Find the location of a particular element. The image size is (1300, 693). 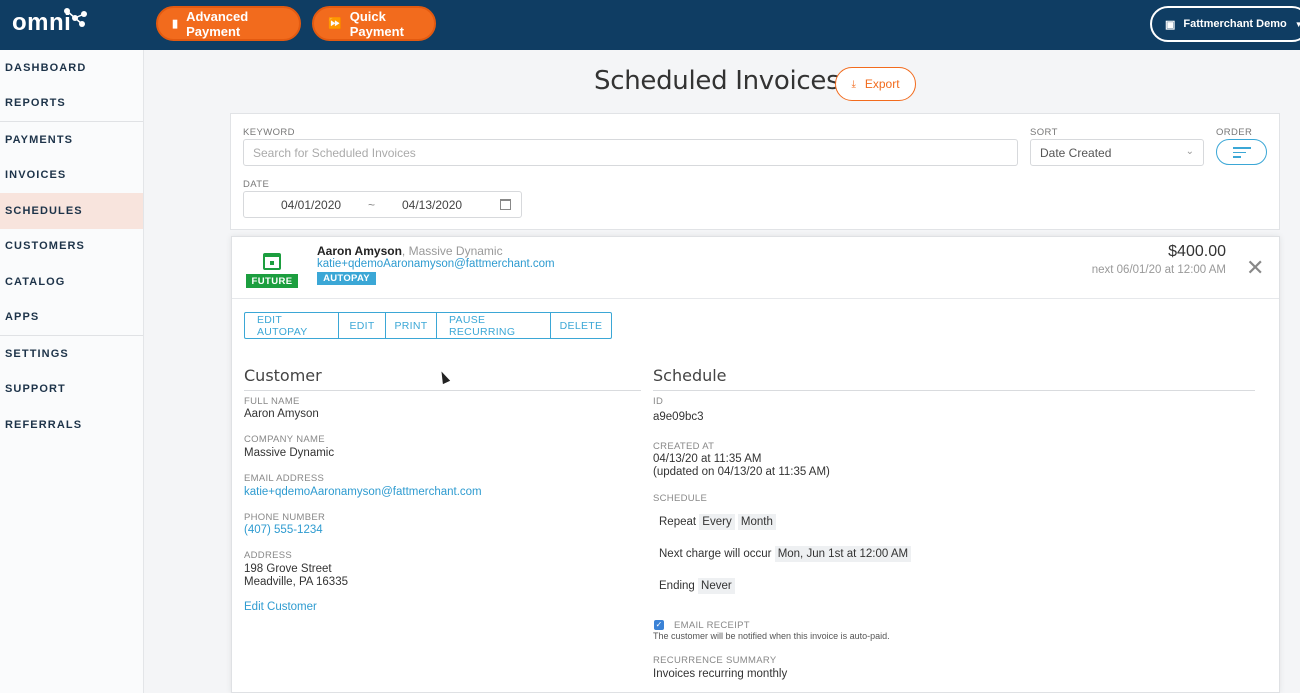

document-icon: ▮ is located at coordinates (175, 24).